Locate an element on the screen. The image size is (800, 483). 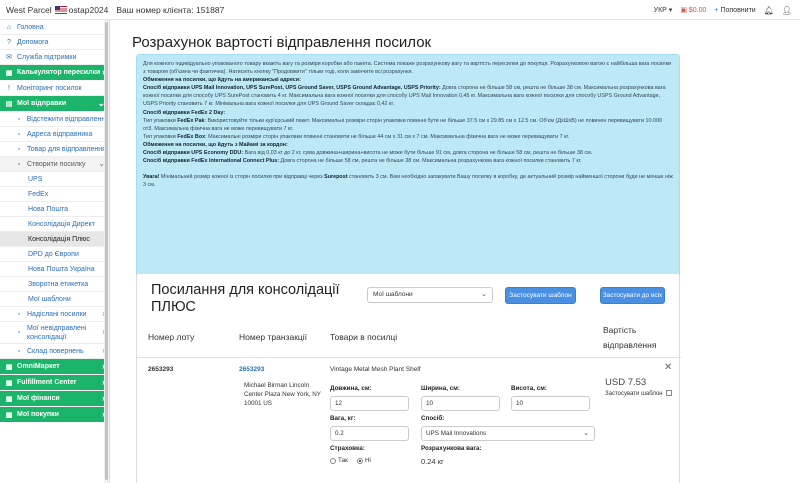
width-label: Ширина, см: is located at coordinates (440, 388).